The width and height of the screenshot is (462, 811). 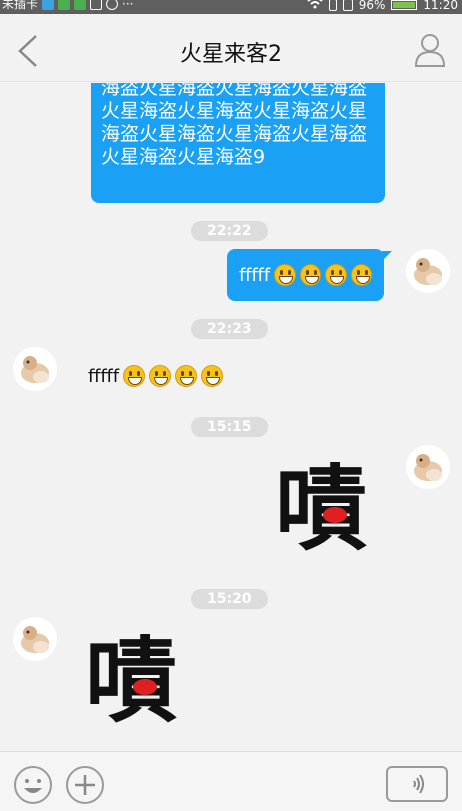 What do you see at coordinates (112, 5) in the screenshot?
I see `recorder-icon` at bounding box center [112, 5].